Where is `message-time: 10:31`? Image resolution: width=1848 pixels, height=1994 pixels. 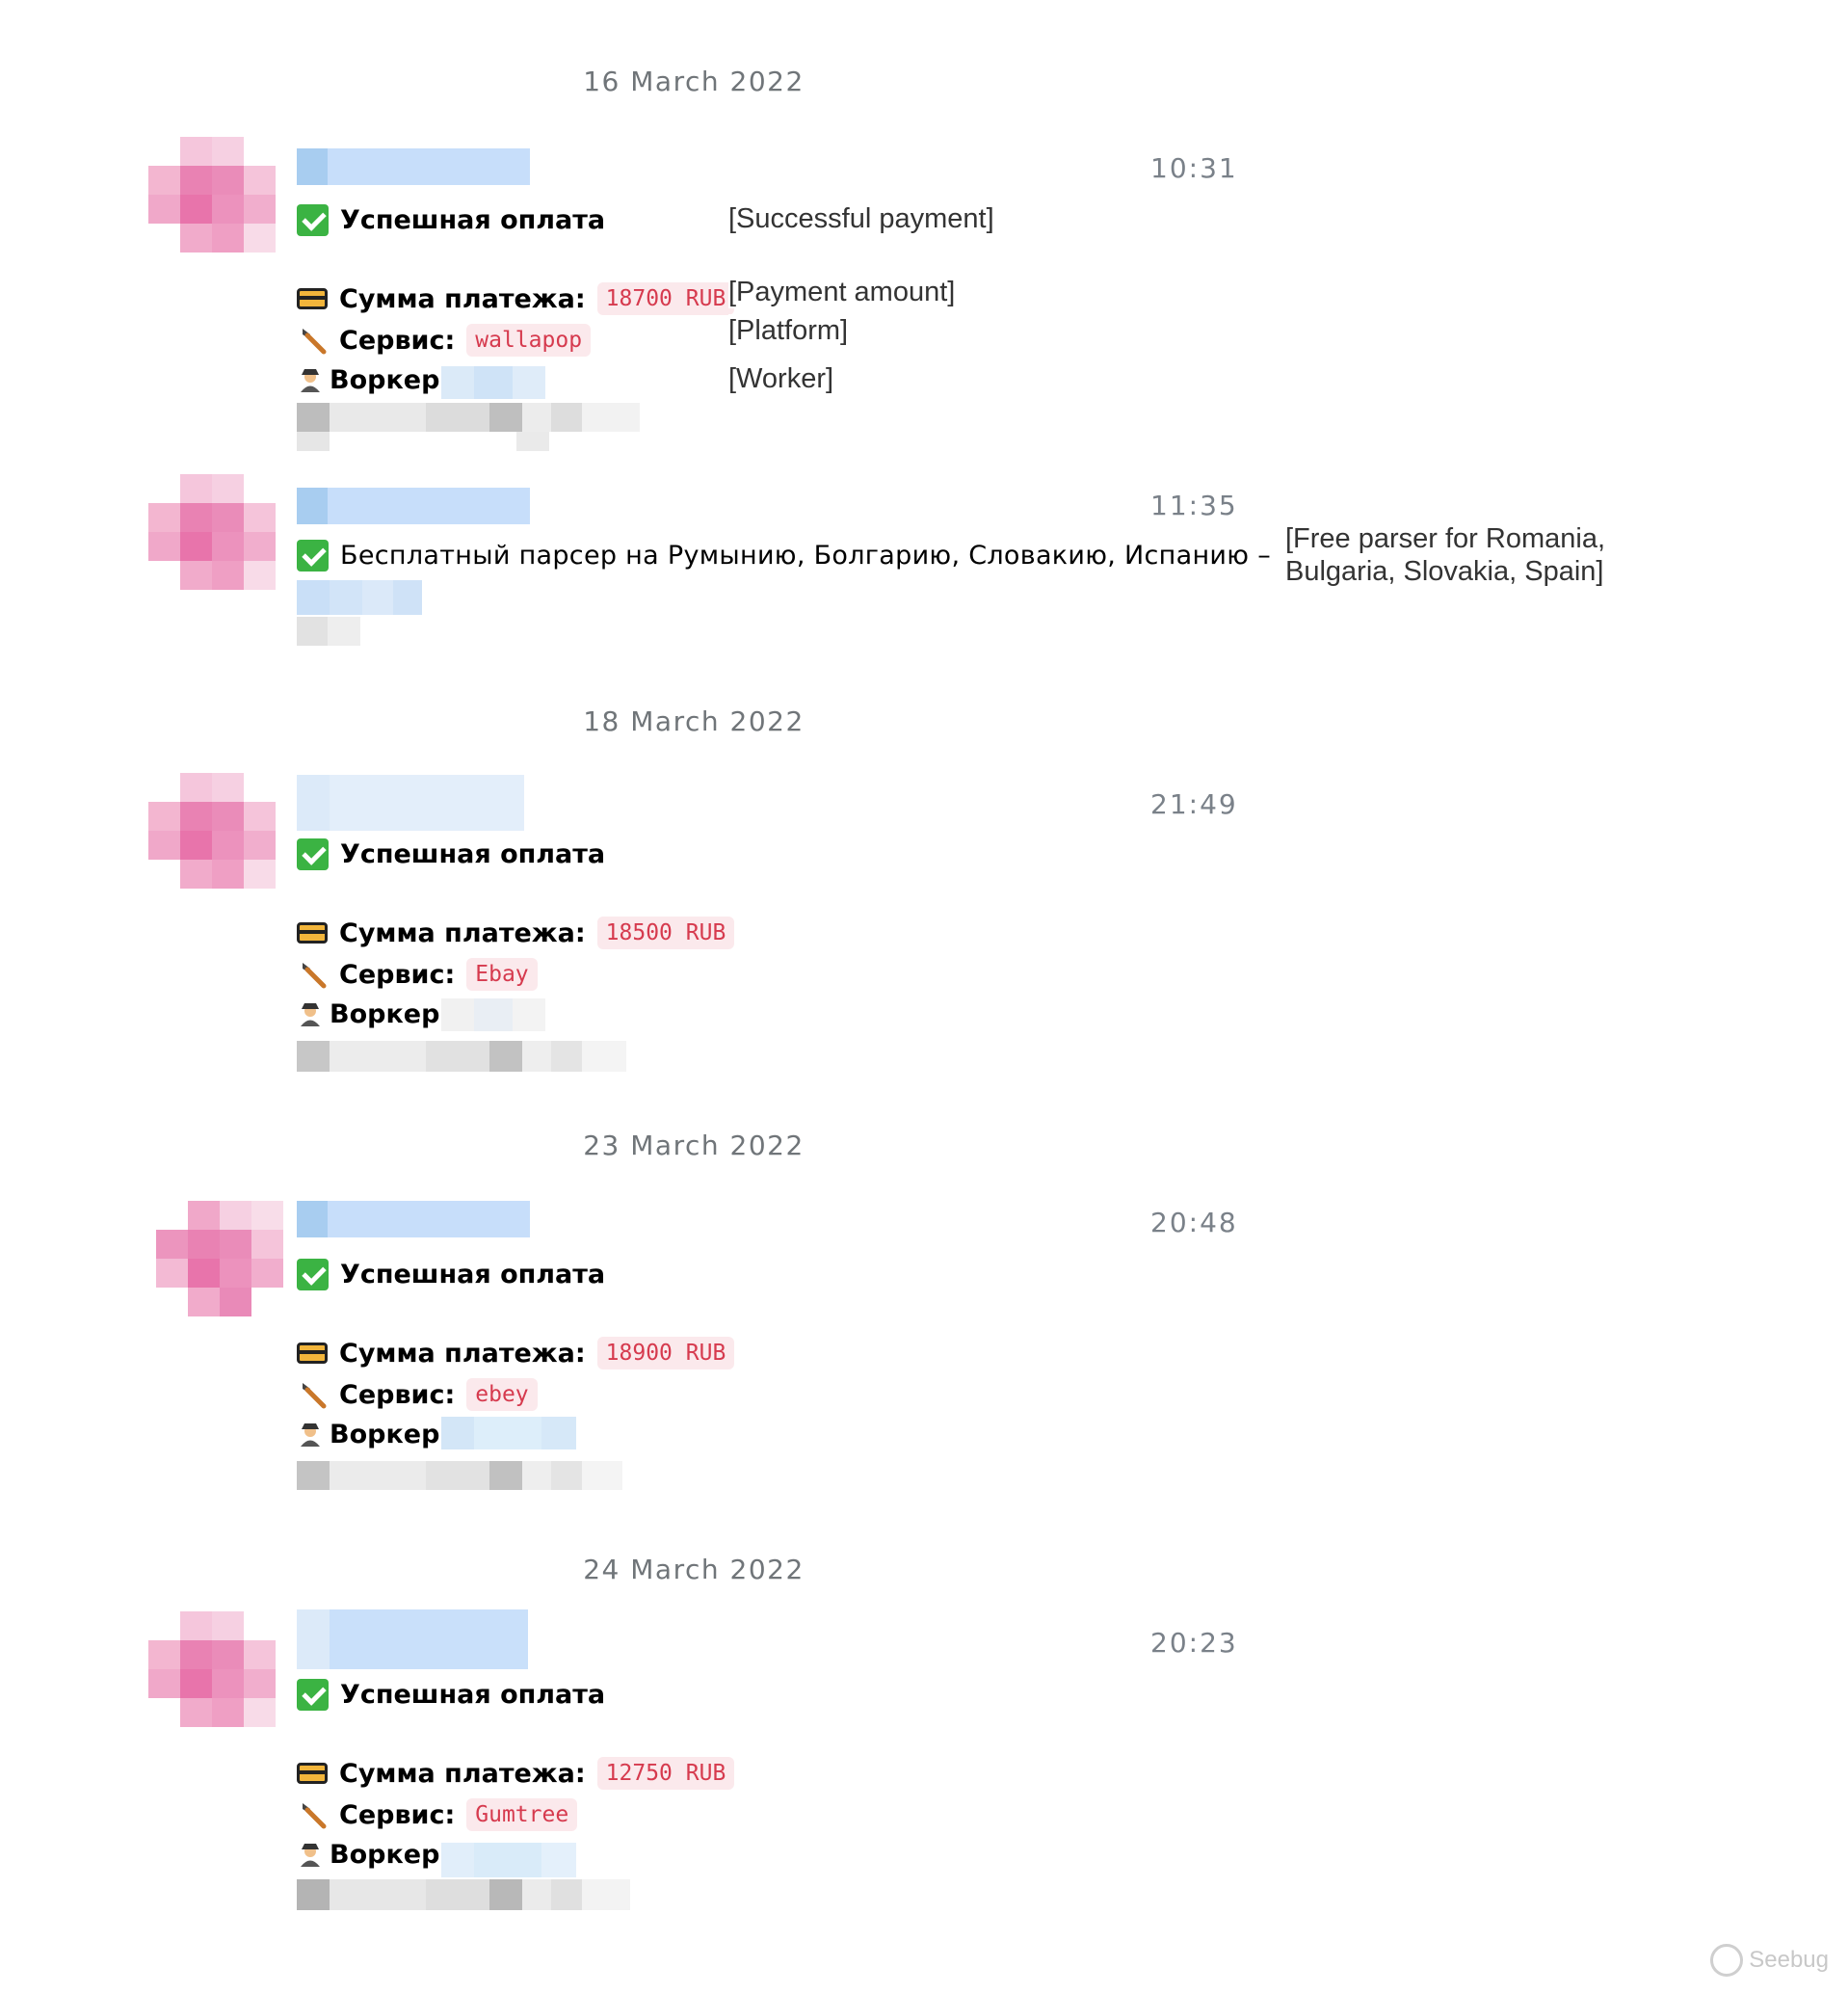
message-time: 10:31 is located at coordinates (1194, 168).